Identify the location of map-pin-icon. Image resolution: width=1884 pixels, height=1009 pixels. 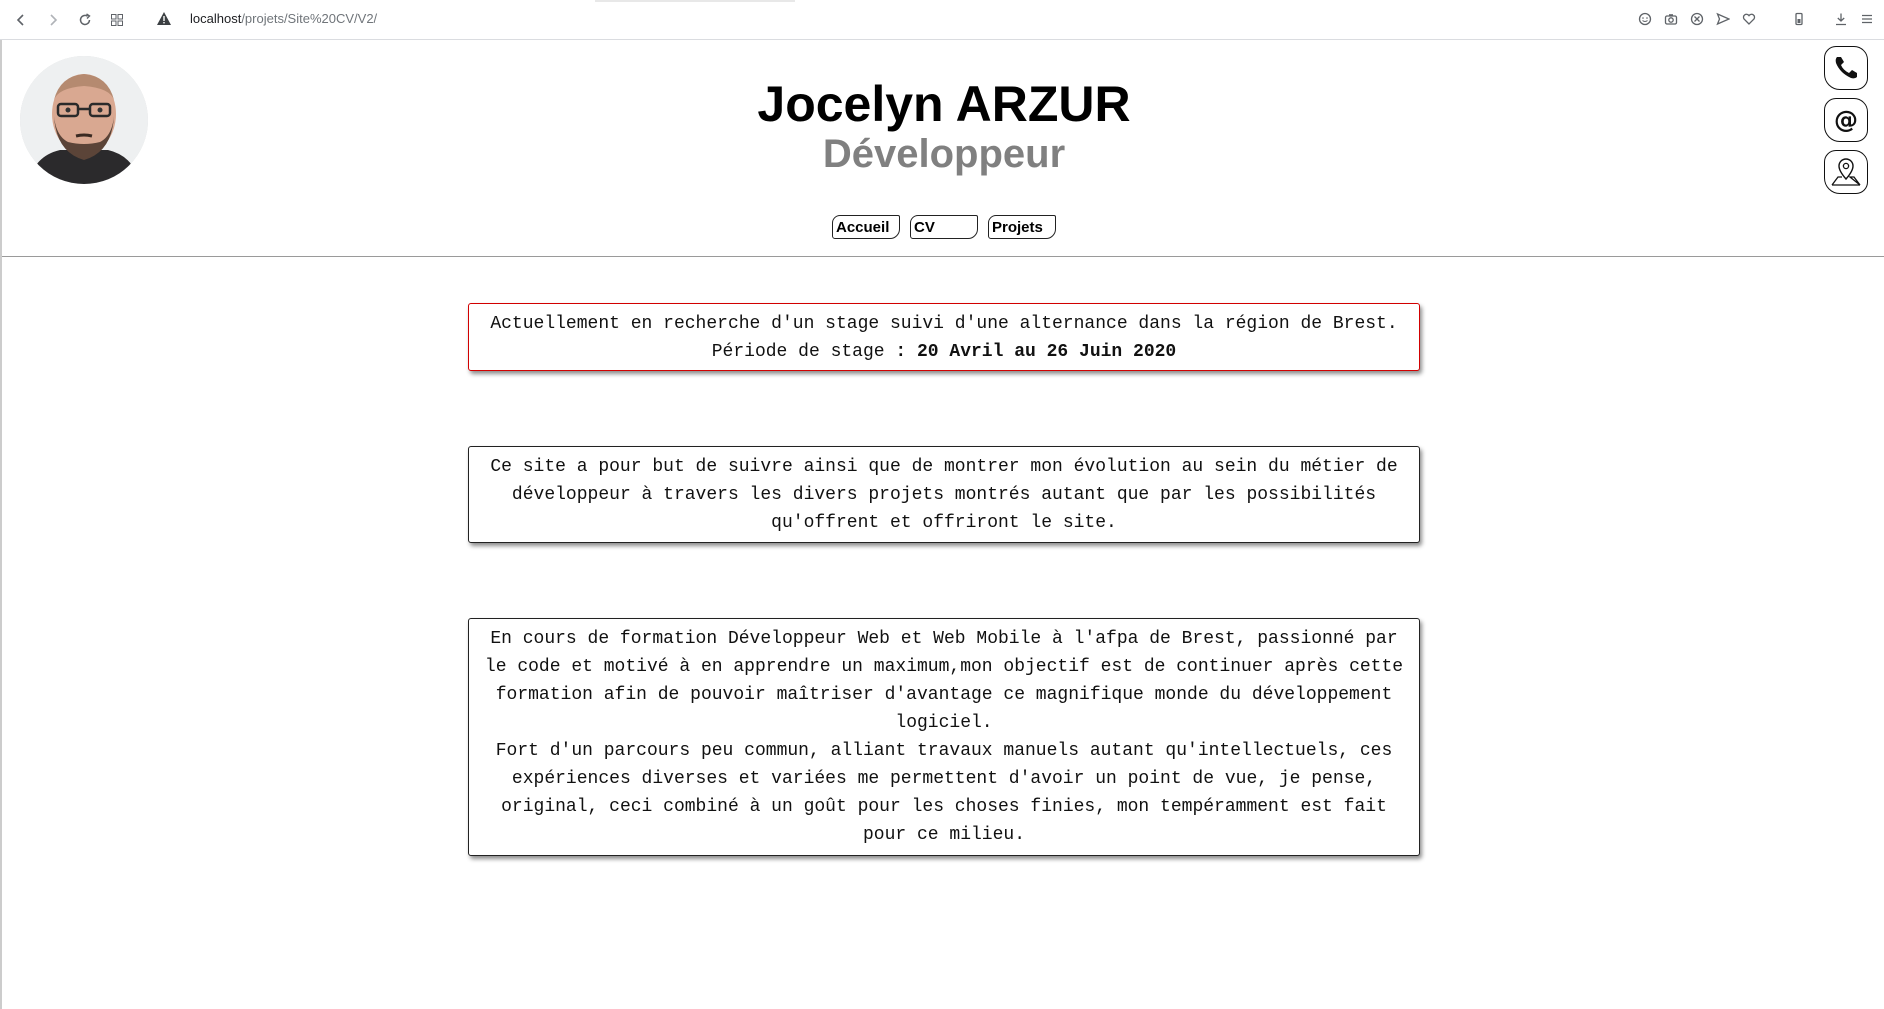
(1846, 172).